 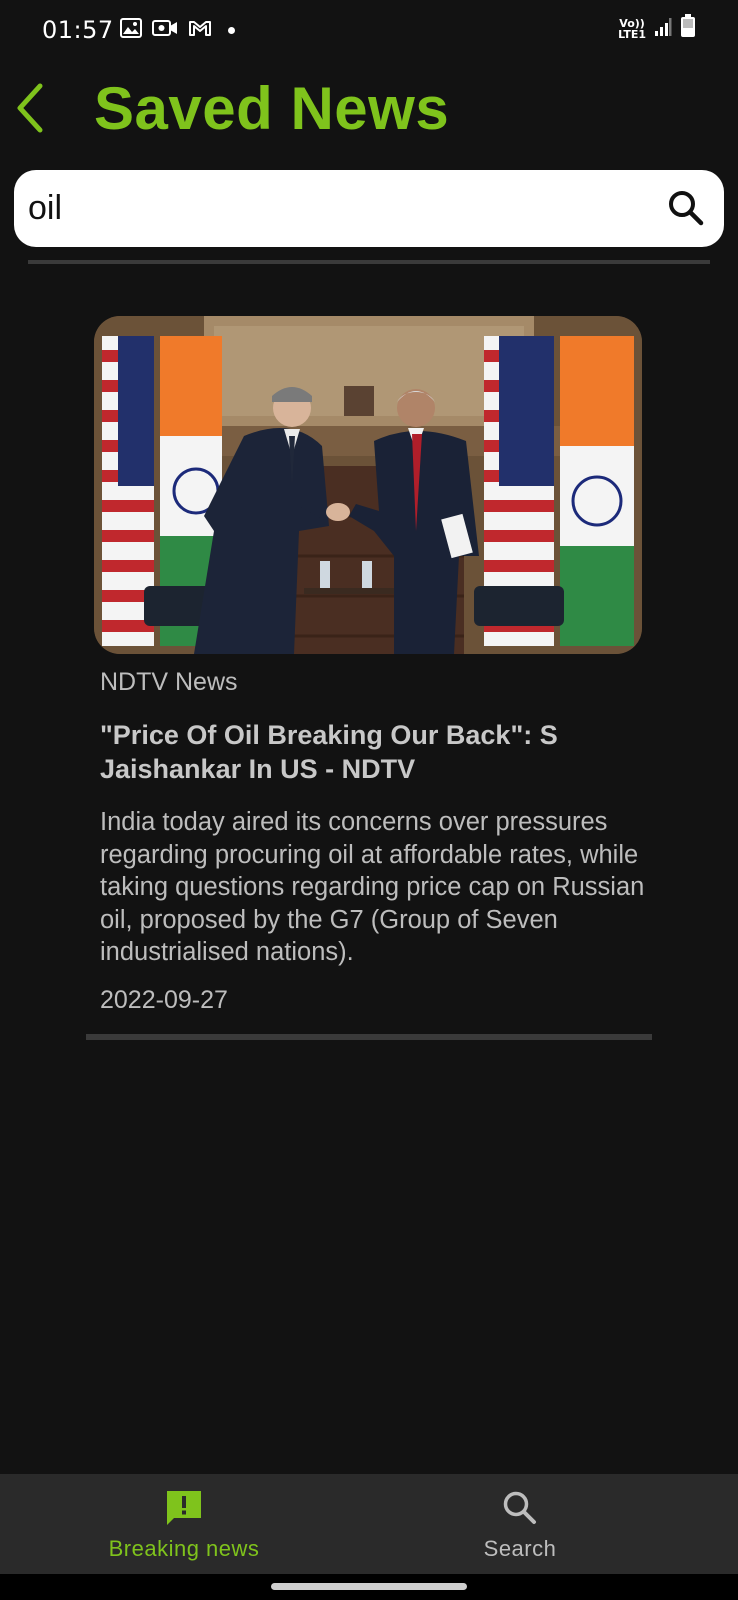 I want to click on nav-search: Search, so click(x=520, y=1524).